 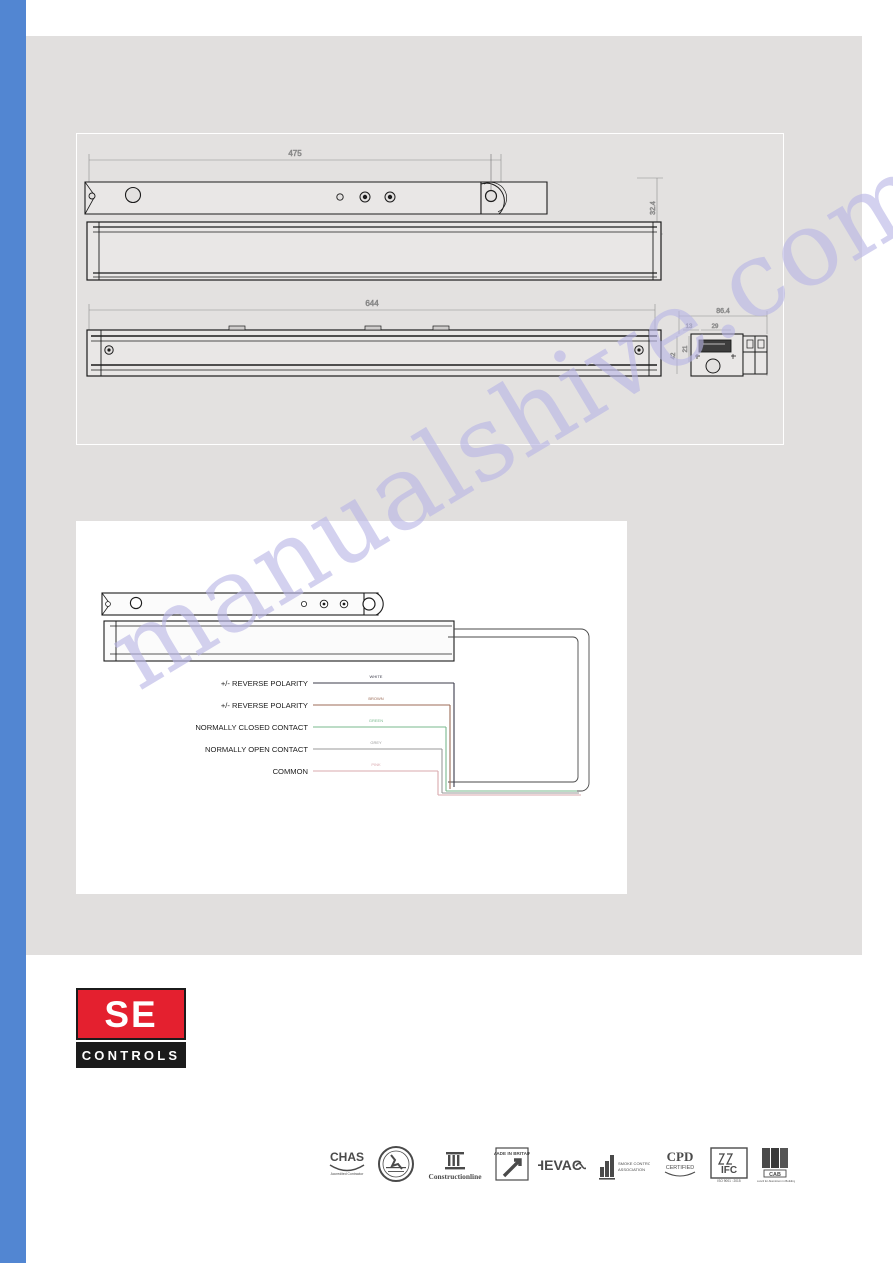 What do you see at coordinates (634, 1163) in the screenshot?
I see `sca-label: SMOKE CONTROL` at bounding box center [634, 1163].